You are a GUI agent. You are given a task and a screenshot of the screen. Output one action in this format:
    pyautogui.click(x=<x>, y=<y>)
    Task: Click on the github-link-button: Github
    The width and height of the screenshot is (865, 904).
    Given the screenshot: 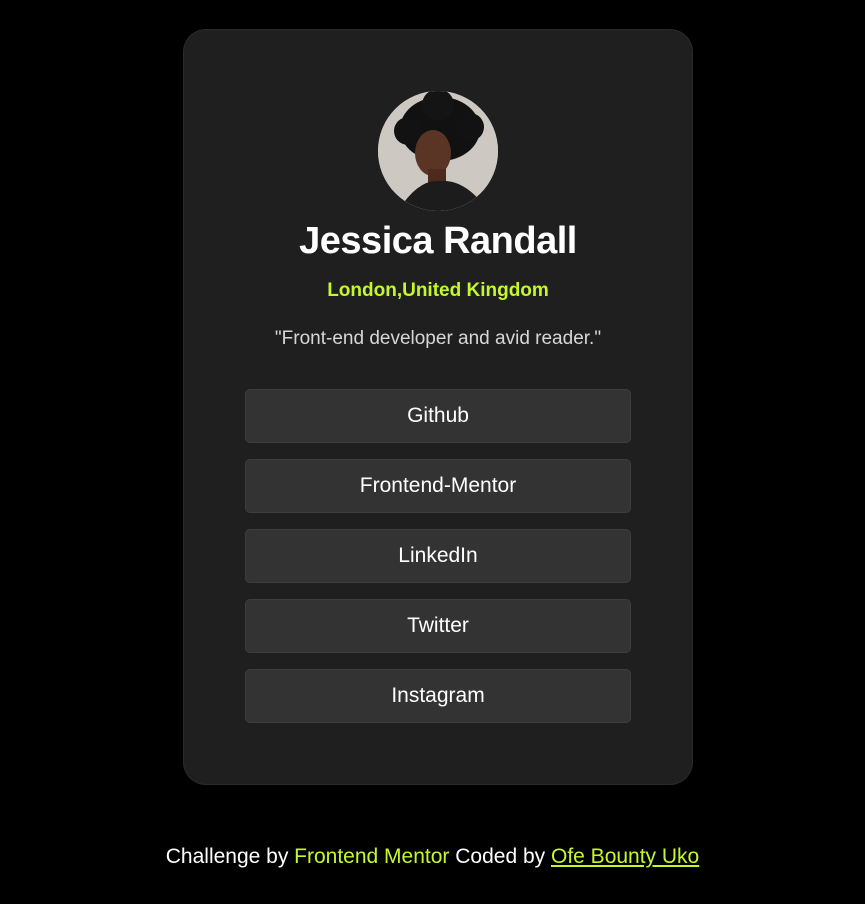 What is the action you would take?
    pyautogui.click(x=438, y=416)
    